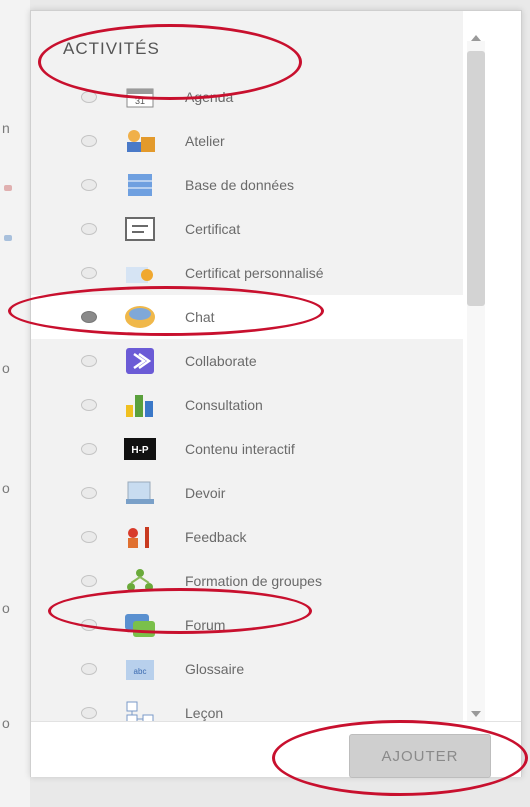 The image size is (530, 807). What do you see at coordinates (420, 756) in the screenshot?
I see `add-button: AJOUTER` at bounding box center [420, 756].